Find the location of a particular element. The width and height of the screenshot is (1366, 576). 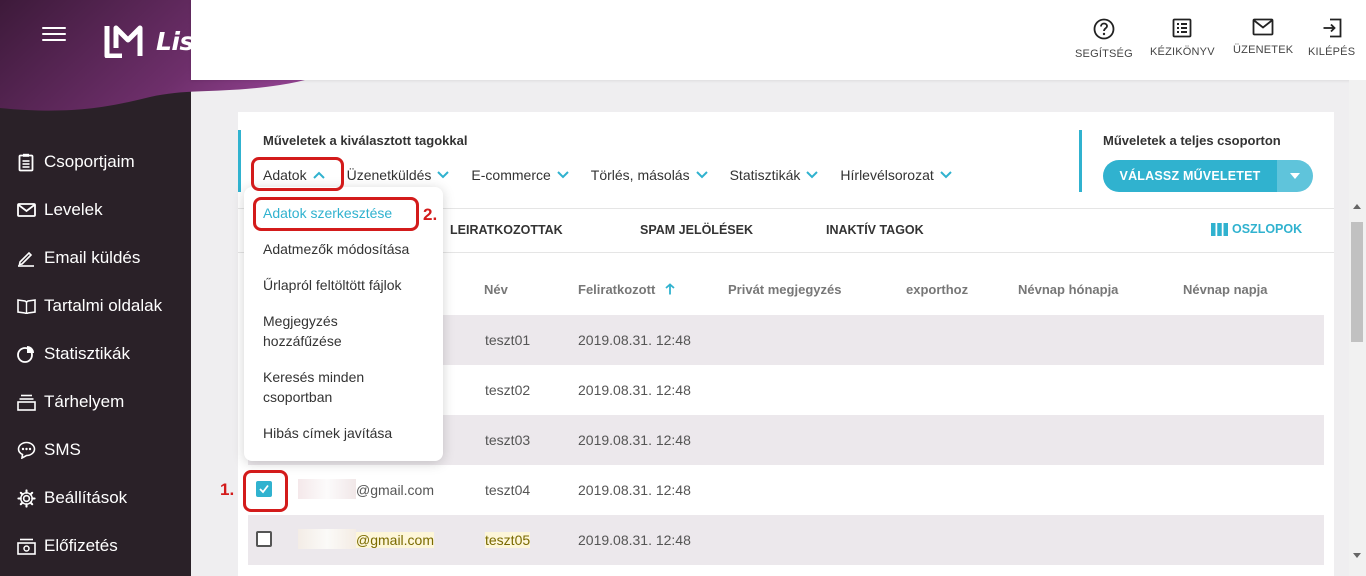

scrollbar-thumb is located at coordinates (1357, 282).